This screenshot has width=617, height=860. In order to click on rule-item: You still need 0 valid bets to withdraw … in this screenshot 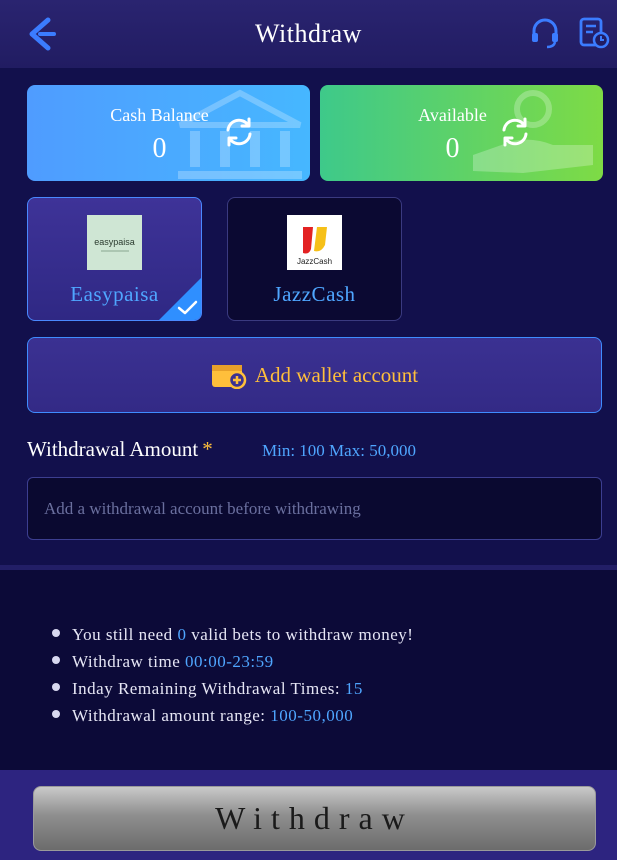, I will do `click(232, 638)`.